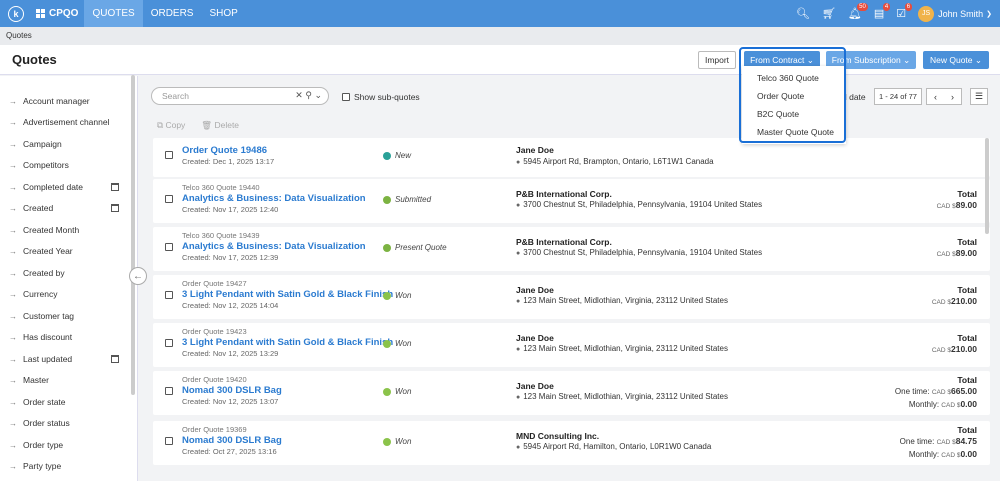  What do you see at coordinates (952, 97) in the screenshot?
I see `chevron-right-icon: ›` at bounding box center [952, 97].